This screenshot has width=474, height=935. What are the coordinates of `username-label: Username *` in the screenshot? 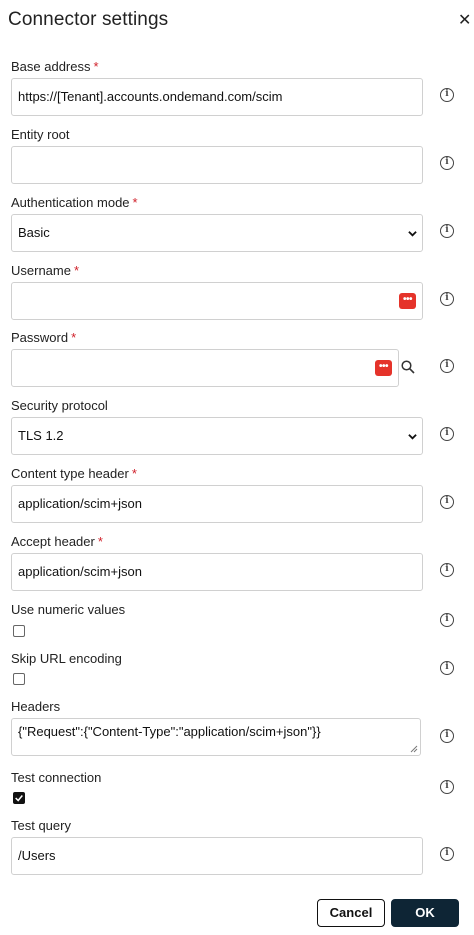 It's located at (45, 270).